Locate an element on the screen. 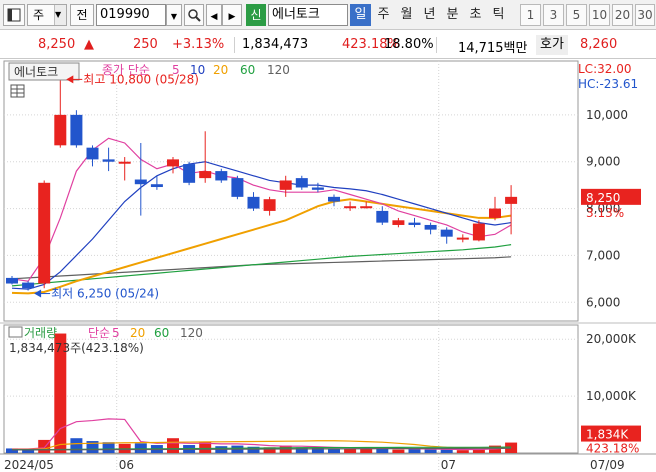  x-axis-label: 2024/05 is located at coordinates (29, 465).